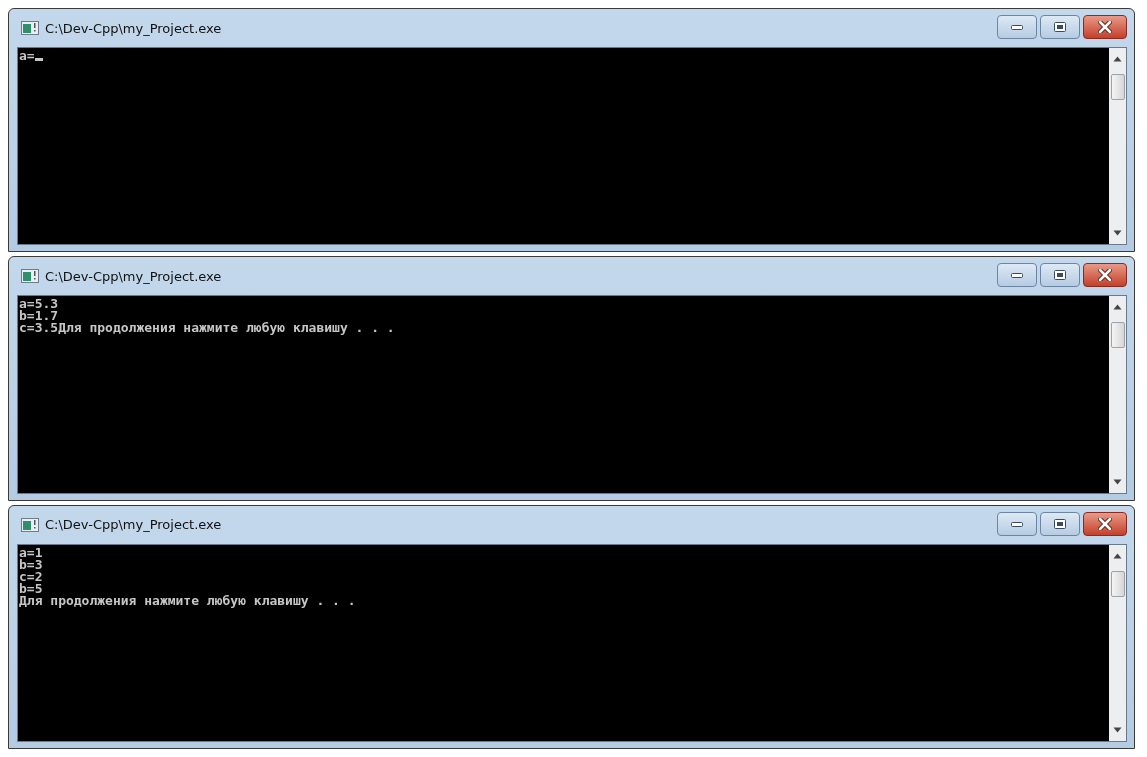 This screenshot has width=1147, height=757. I want to click on console-line: c=3.5Для продолжения нажмите любую клавишу . . ., so click(207, 328).